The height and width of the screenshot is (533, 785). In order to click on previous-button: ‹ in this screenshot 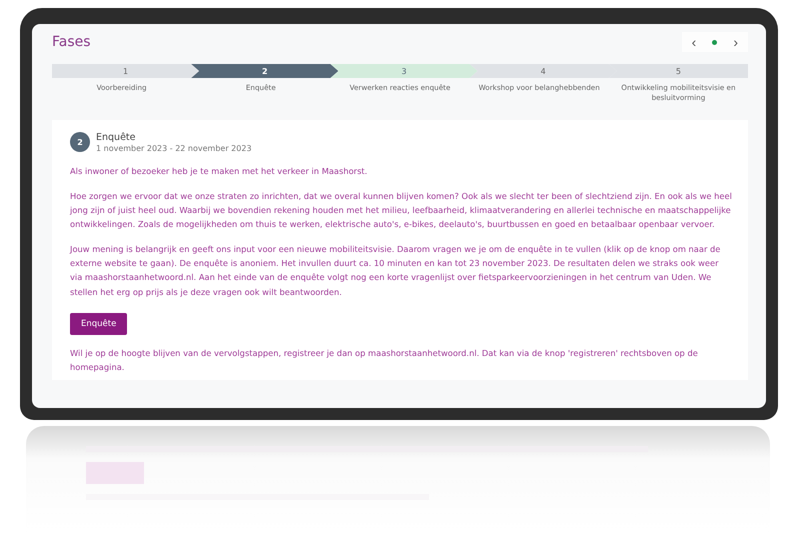, I will do `click(694, 42)`.